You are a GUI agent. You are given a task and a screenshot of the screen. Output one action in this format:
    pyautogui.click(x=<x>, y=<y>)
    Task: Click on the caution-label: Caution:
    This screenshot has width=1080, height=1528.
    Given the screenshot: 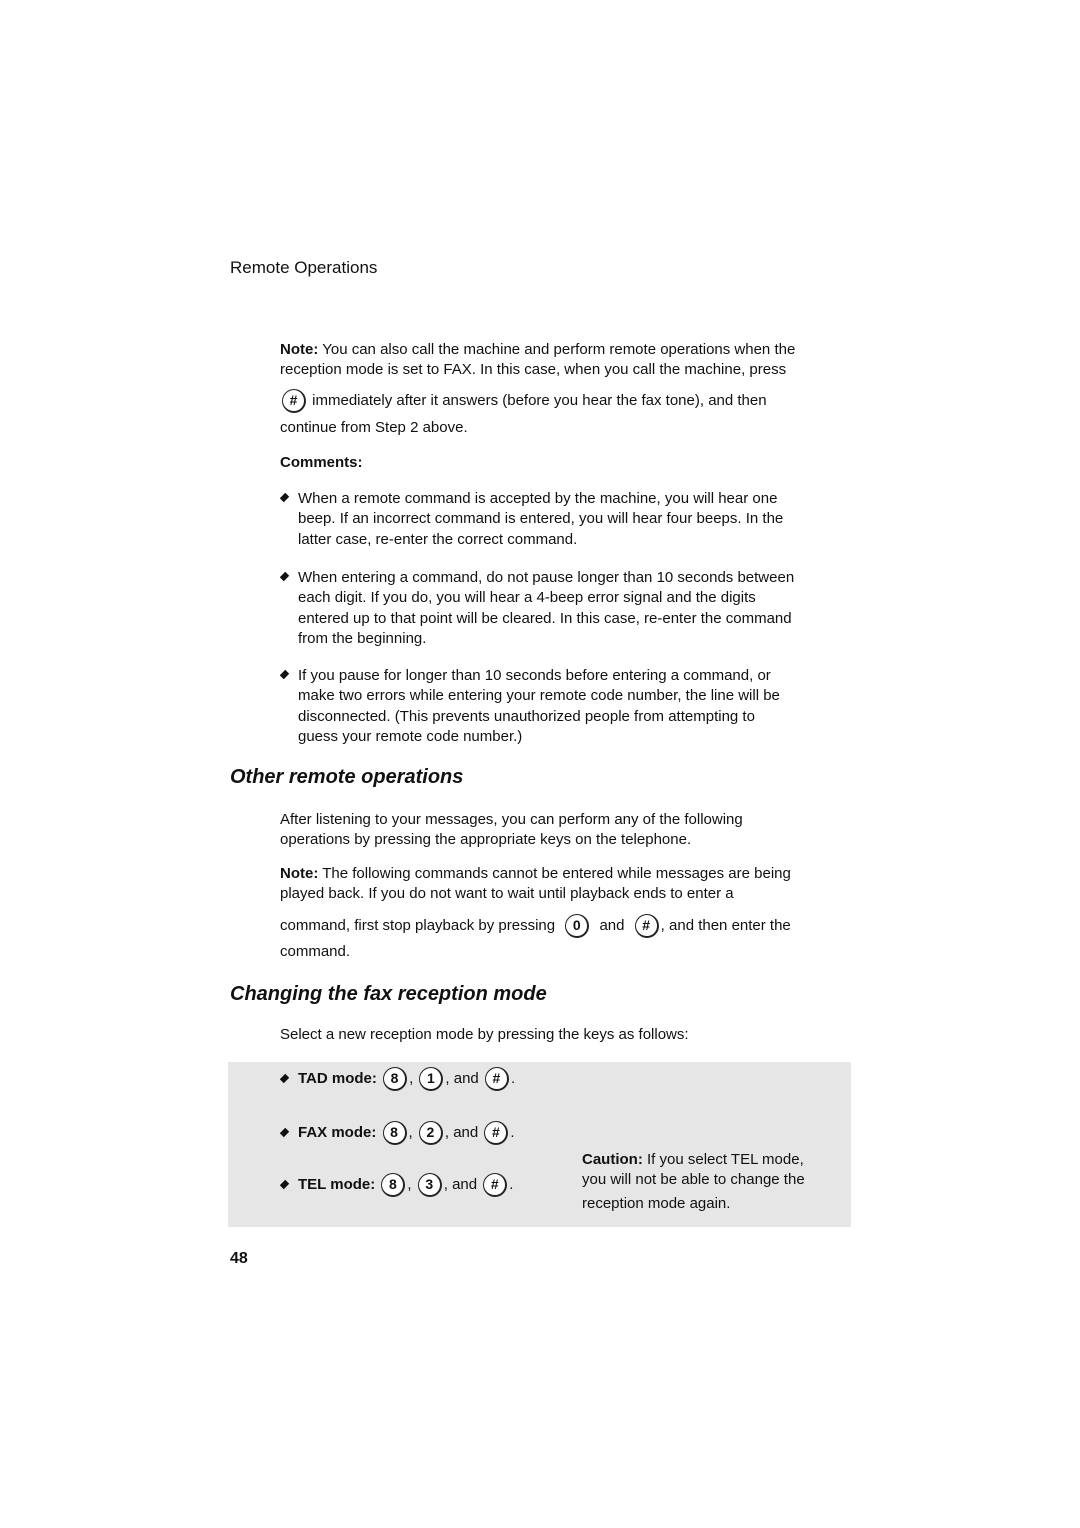 What is the action you would take?
    pyautogui.click(x=612, y=1159)
    